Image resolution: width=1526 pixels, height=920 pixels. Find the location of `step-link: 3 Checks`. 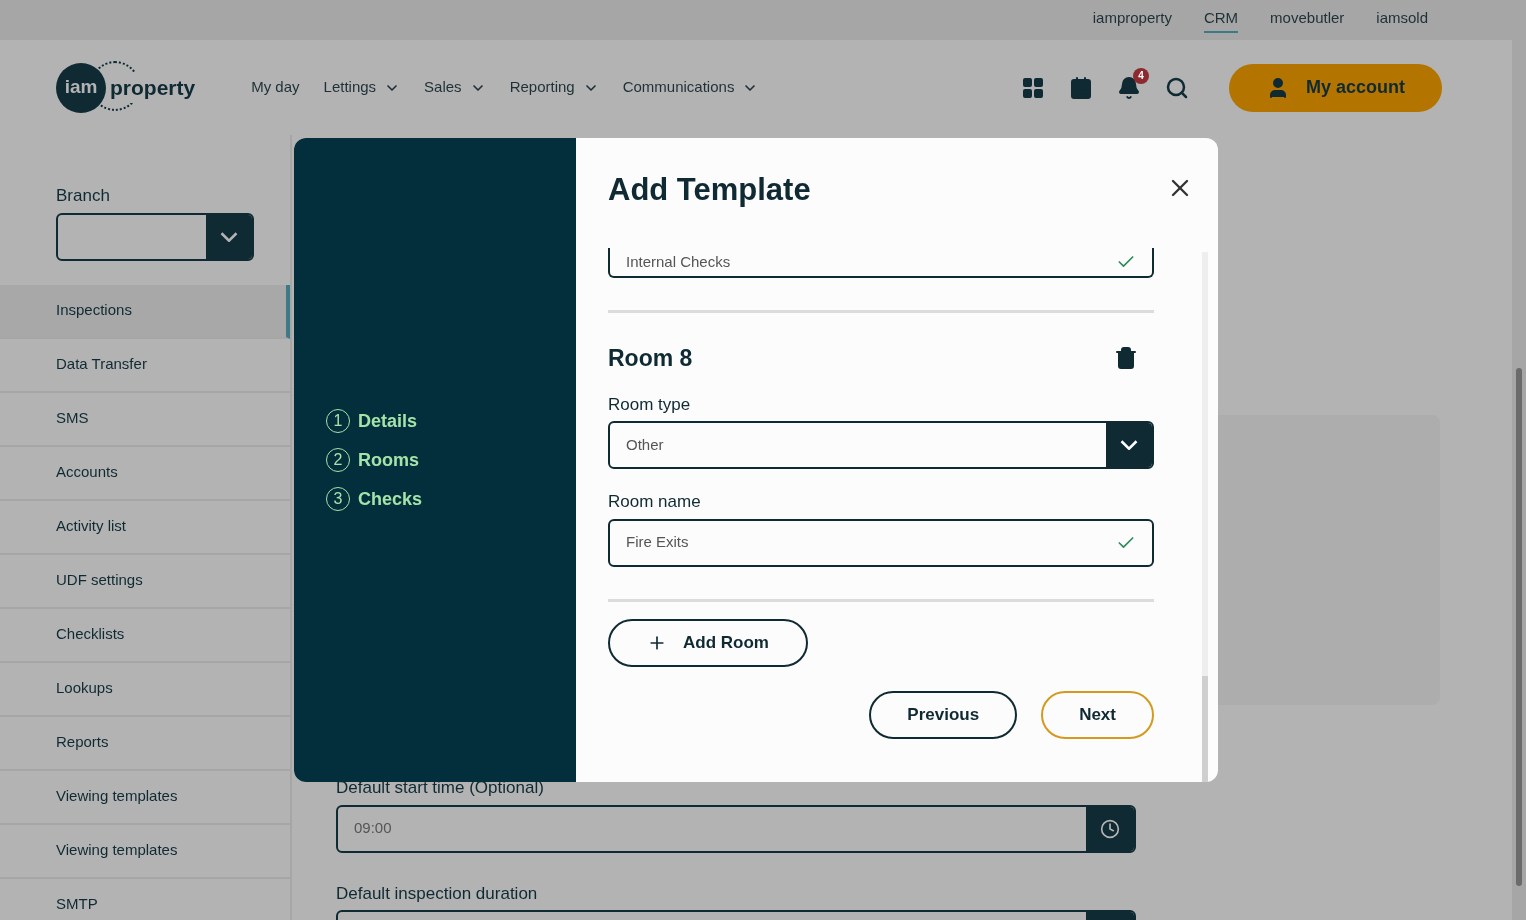

step-link: 3 Checks is located at coordinates (451, 499).